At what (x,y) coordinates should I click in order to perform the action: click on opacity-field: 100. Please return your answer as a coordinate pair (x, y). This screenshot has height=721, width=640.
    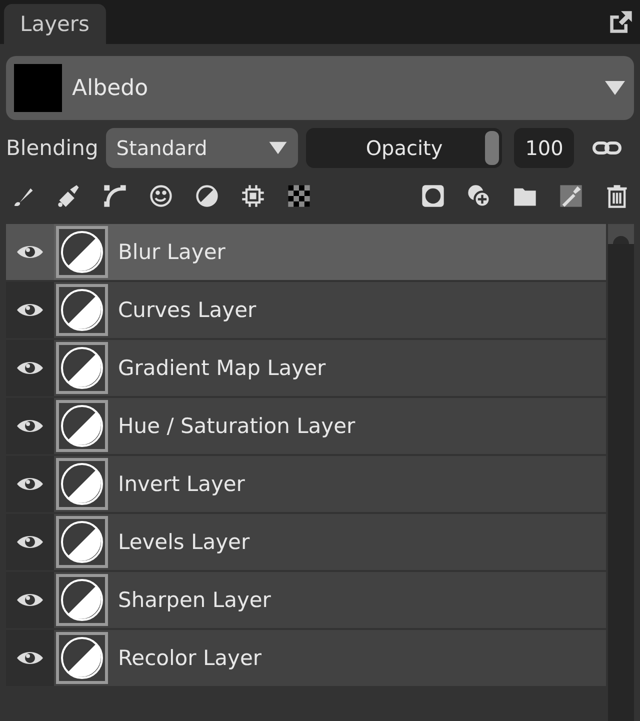
    Looking at the image, I should click on (544, 148).